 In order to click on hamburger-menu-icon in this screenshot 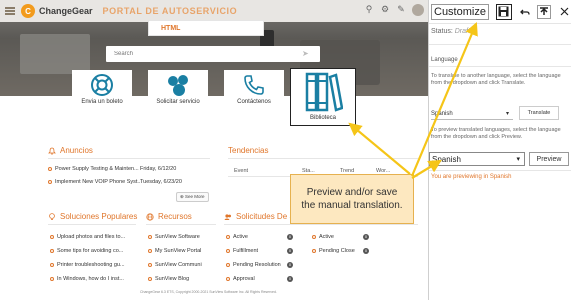, I will do `click(10, 11)`.